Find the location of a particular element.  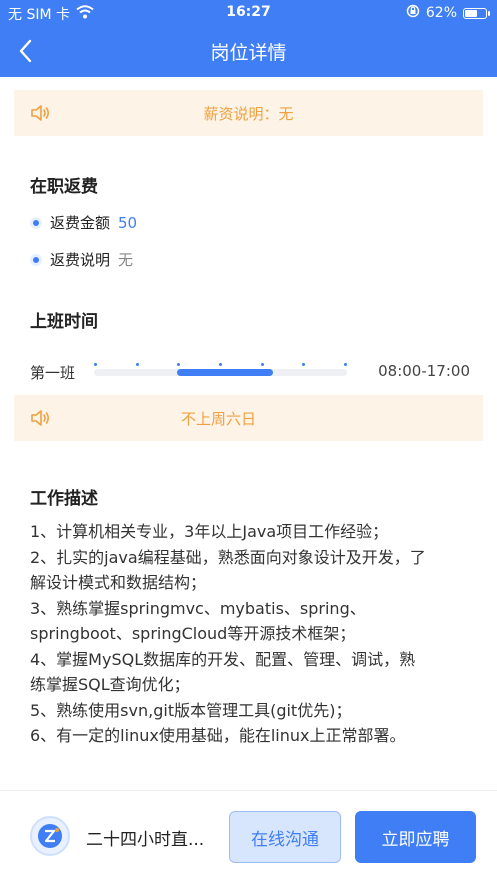

description-line: 4、掌握MySQL数据库的开发、配置、管理、调试，熟练掌握SQL查询优化； is located at coordinates (223, 672).